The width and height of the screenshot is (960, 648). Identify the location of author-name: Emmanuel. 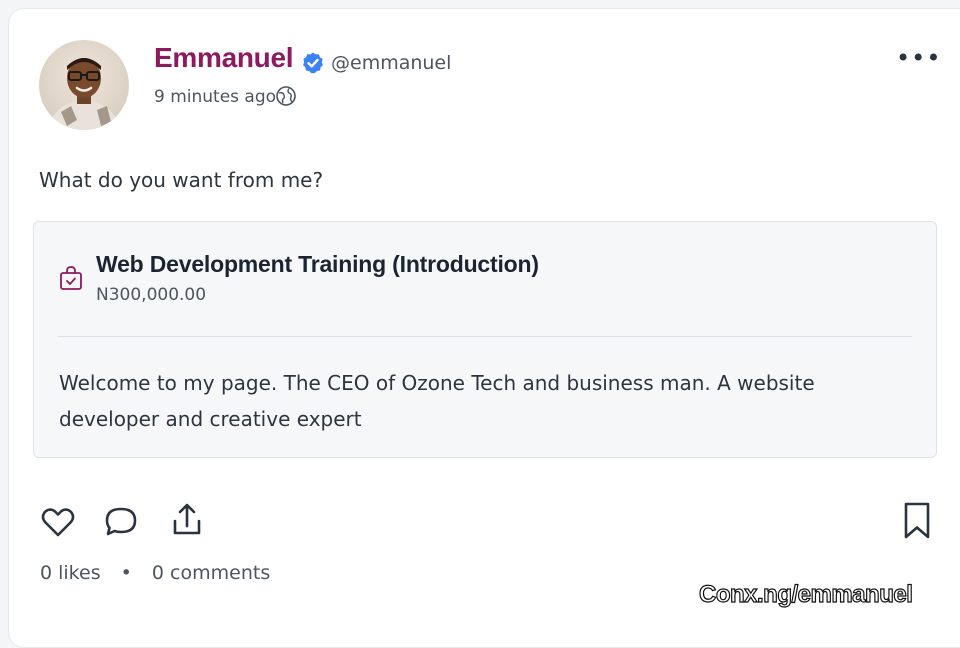
(224, 58).